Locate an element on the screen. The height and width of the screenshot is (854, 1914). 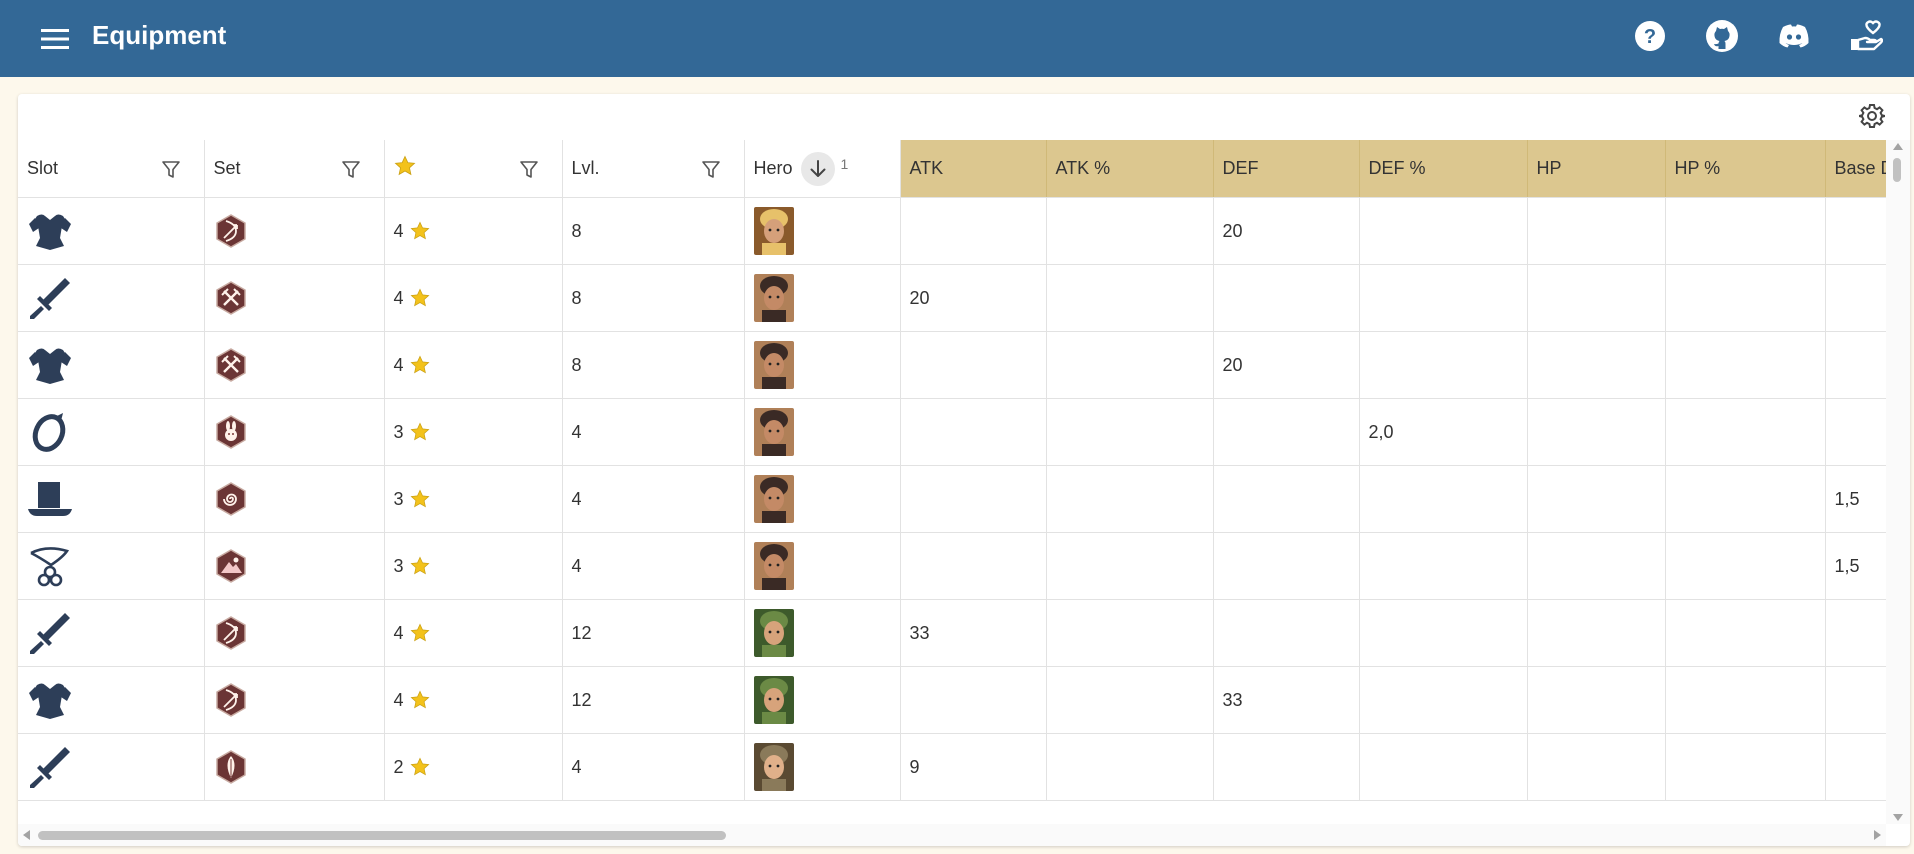
level-cell: 8 is located at coordinates (653, 298).